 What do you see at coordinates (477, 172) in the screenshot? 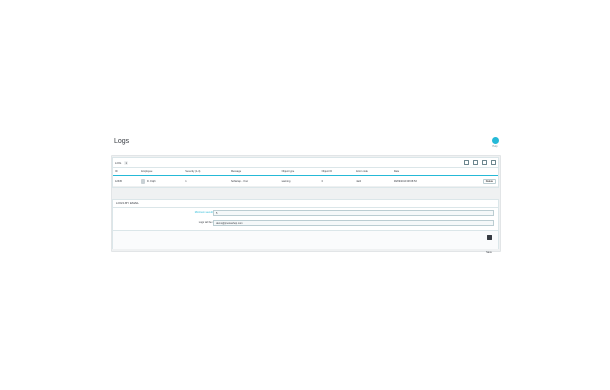
I see `col-actions` at bounding box center [477, 172].